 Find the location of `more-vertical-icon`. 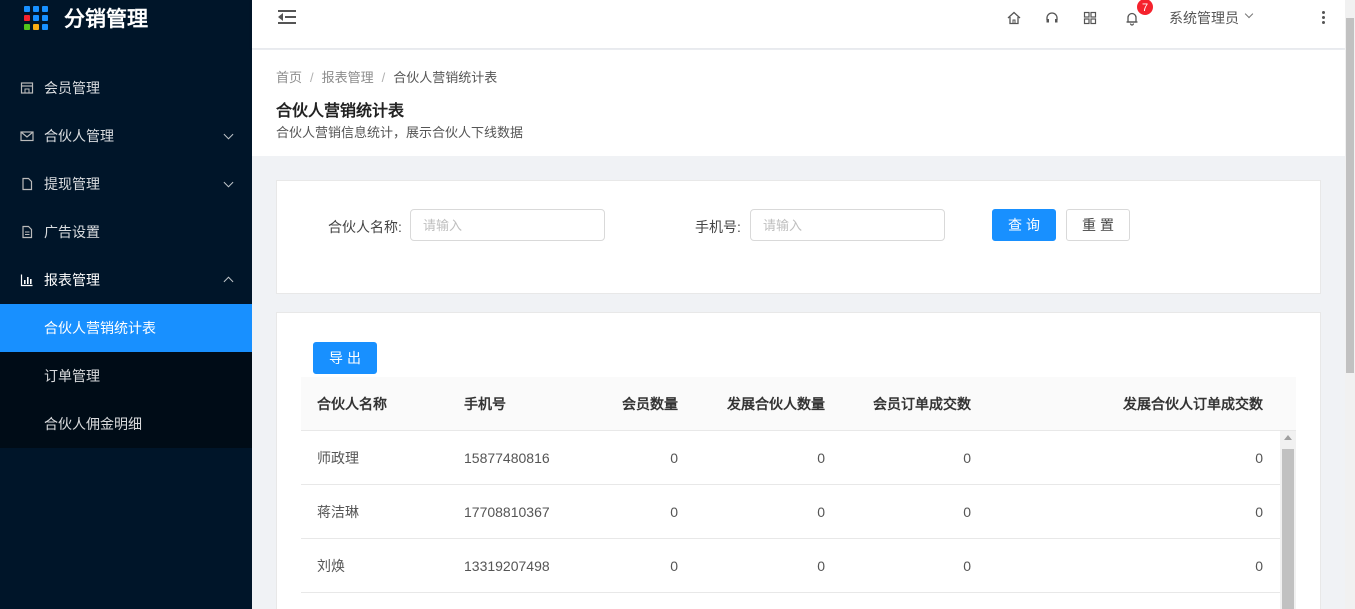

more-vertical-icon is located at coordinates (1323, 18).